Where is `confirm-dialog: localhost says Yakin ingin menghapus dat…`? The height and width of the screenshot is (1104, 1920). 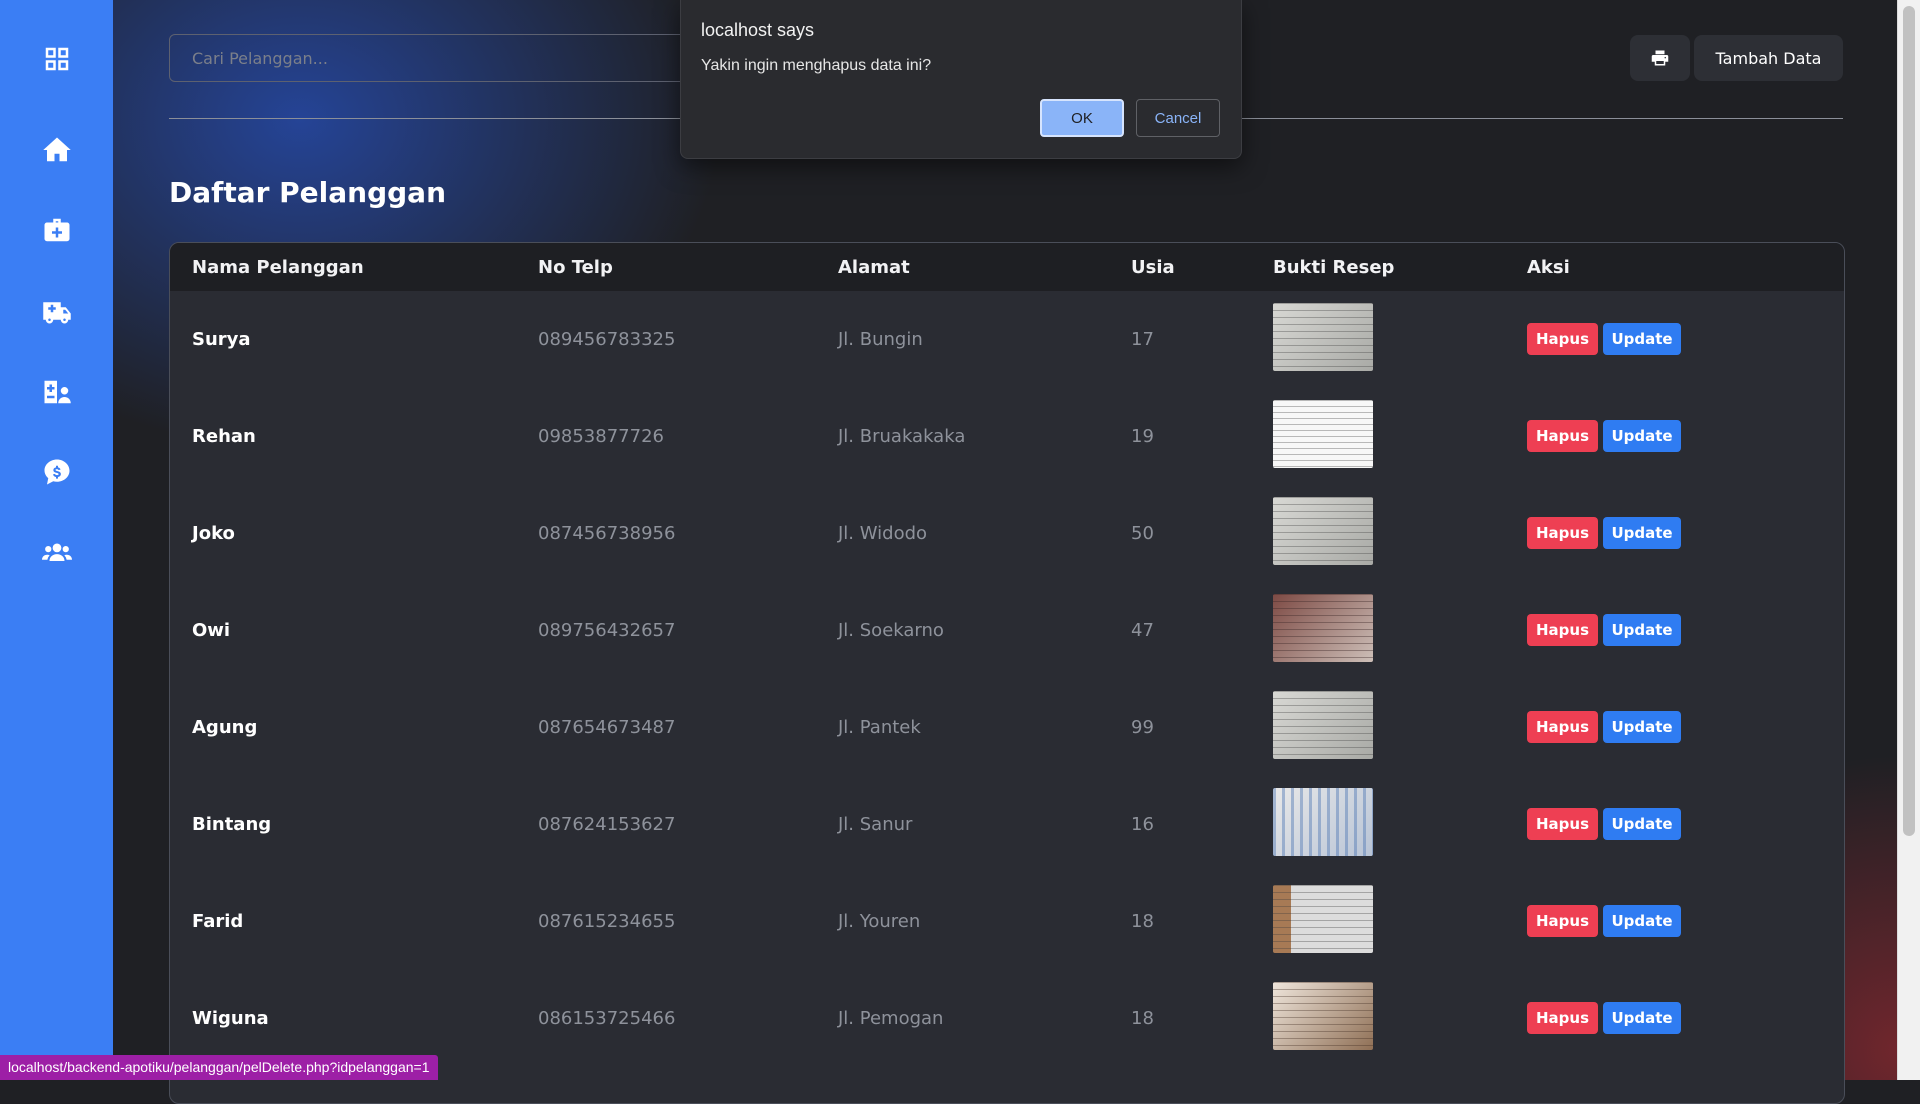
confirm-dialog: localhost says Yakin ingin menghapus dat… is located at coordinates (961, 79).